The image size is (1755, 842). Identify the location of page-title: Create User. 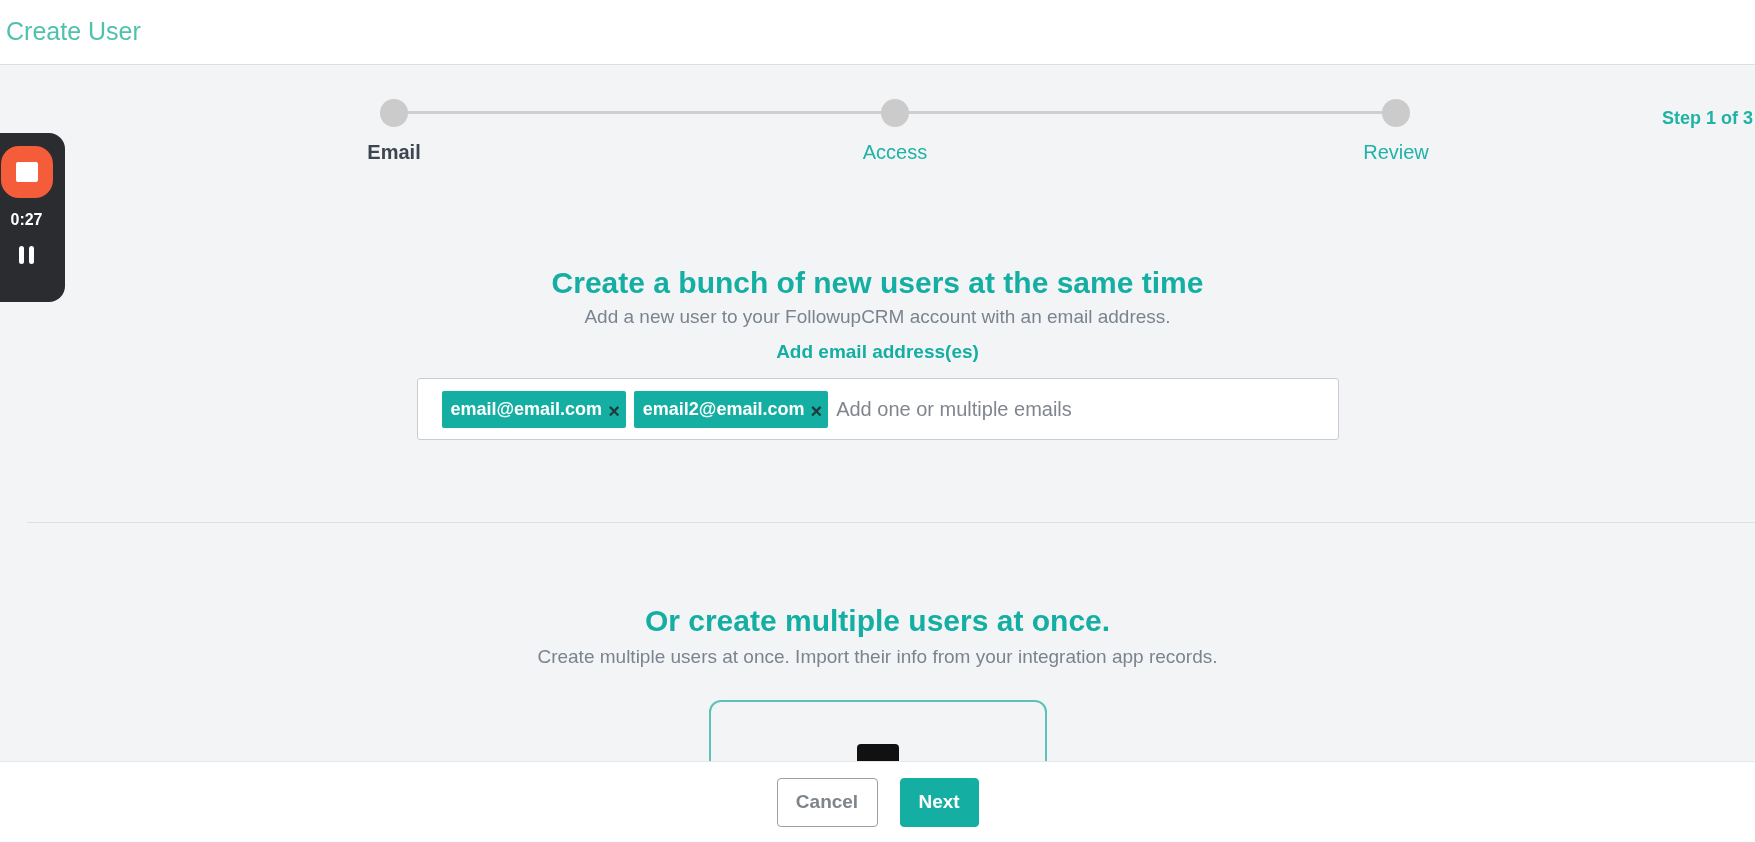
(73, 32).